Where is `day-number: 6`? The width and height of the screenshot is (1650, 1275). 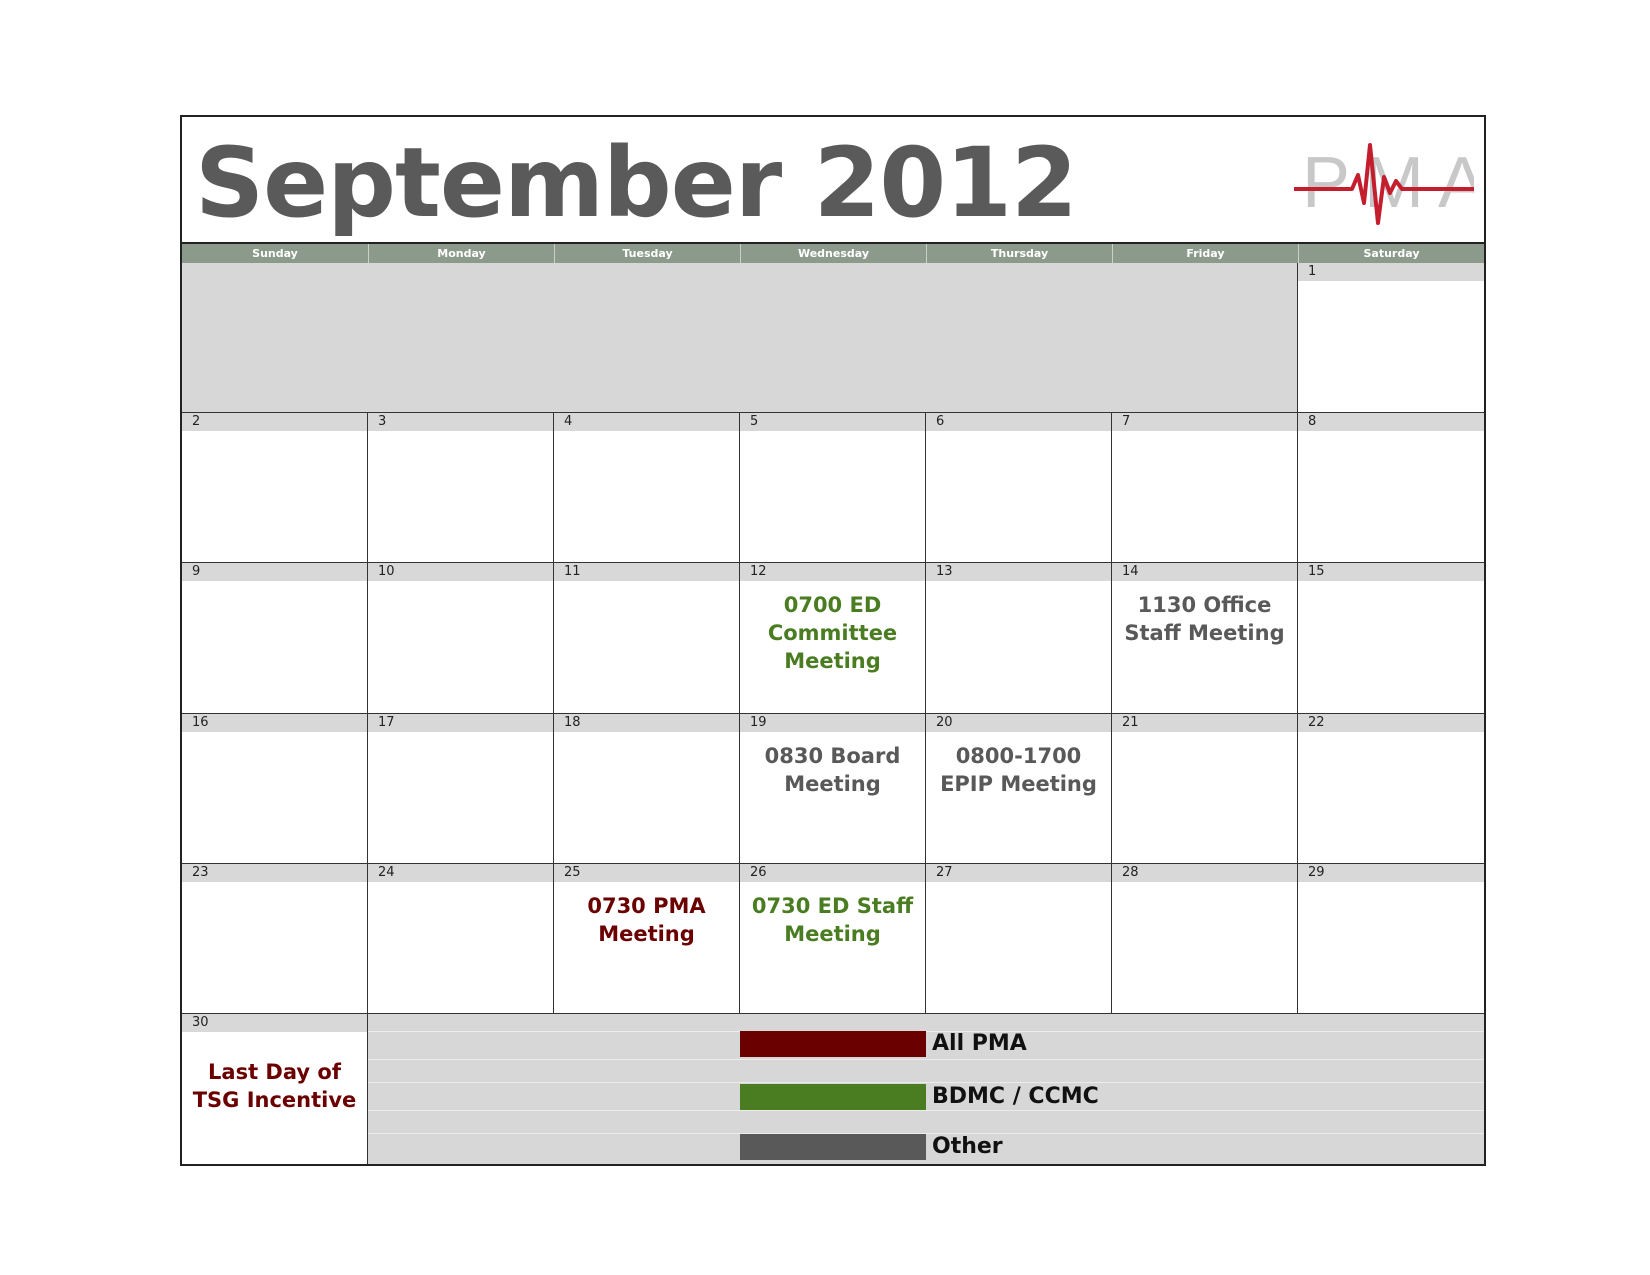 day-number: 6 is located at coordinates (1018, 422).